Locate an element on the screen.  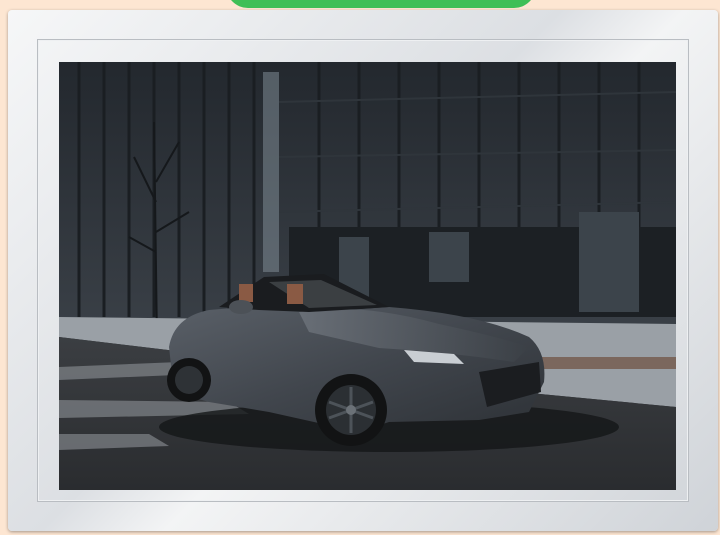
reflected-tower is located at coordinates (271, 172).